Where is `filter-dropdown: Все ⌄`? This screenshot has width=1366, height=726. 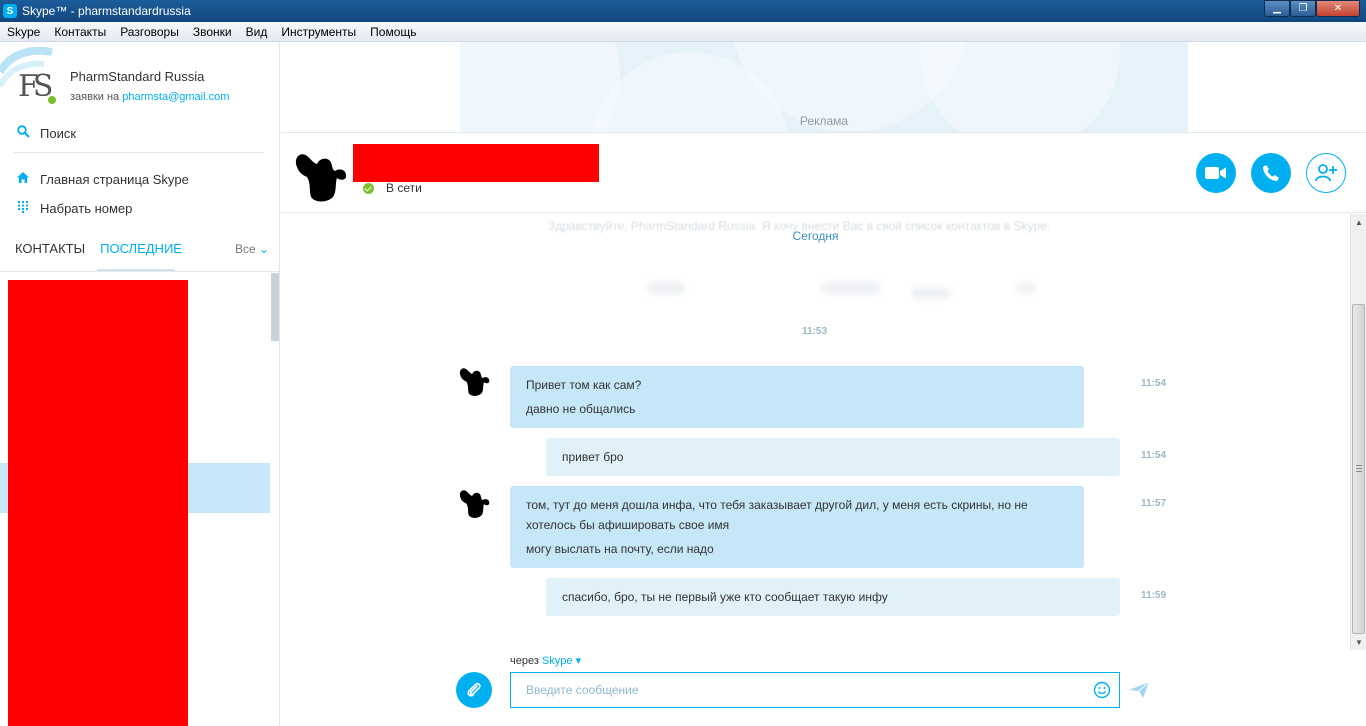 filter-dropdown: Все ⌄ is located at coordinates (252, 249).